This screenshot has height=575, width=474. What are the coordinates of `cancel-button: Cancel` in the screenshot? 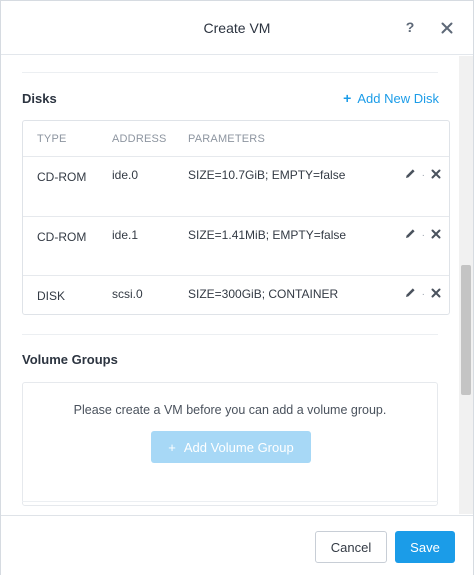 It's located at (351, 547).